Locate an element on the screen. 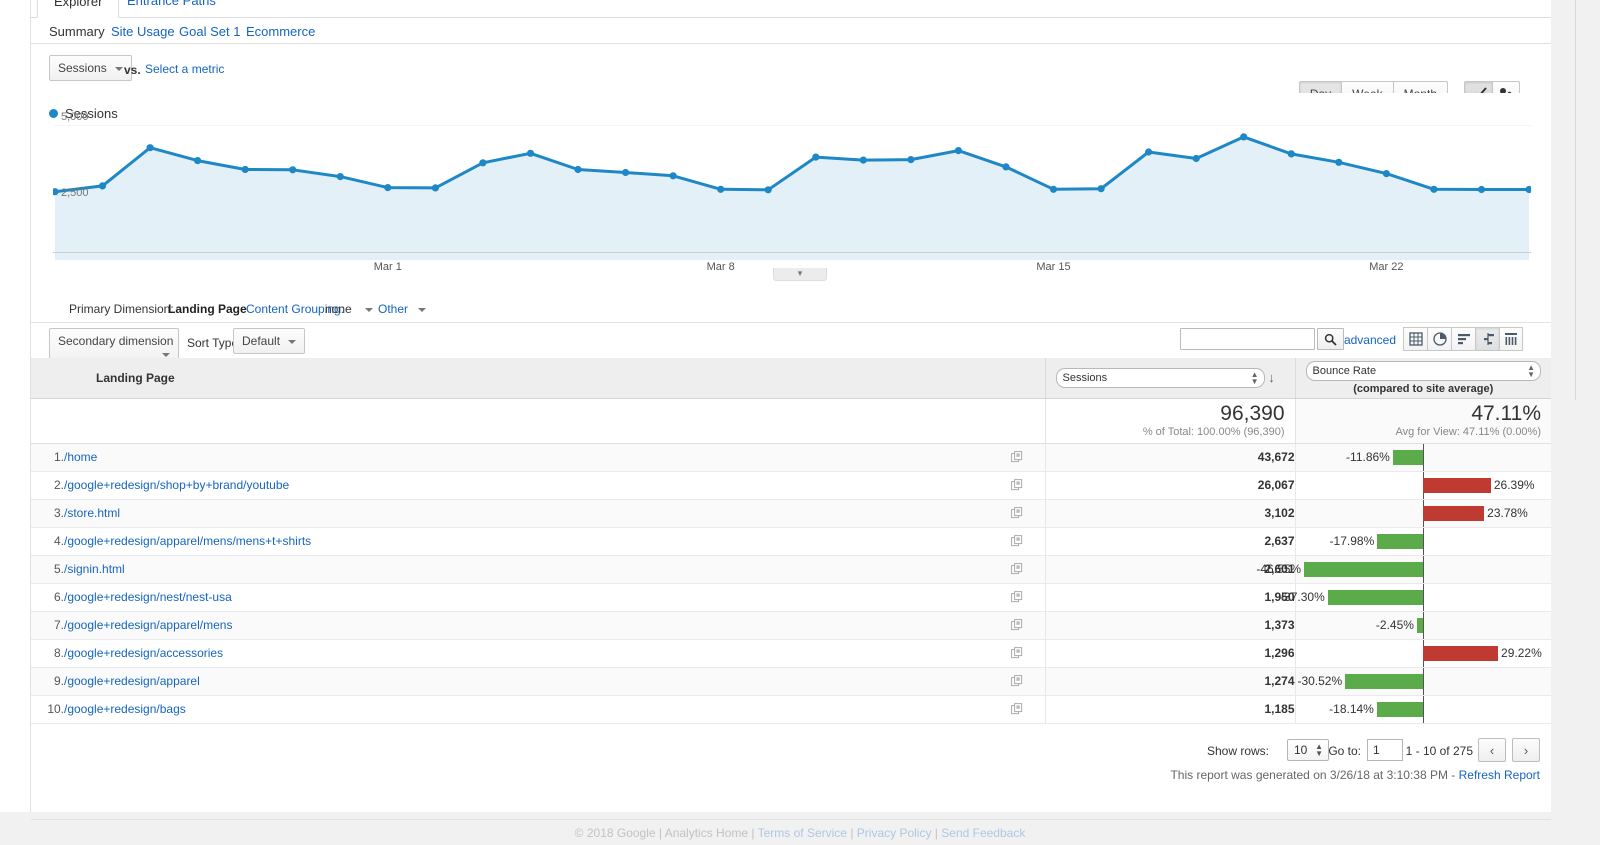 This screenshot has width=1600, height=845. header-dimension-label: Landing Page is located at coordinates (135, 377).